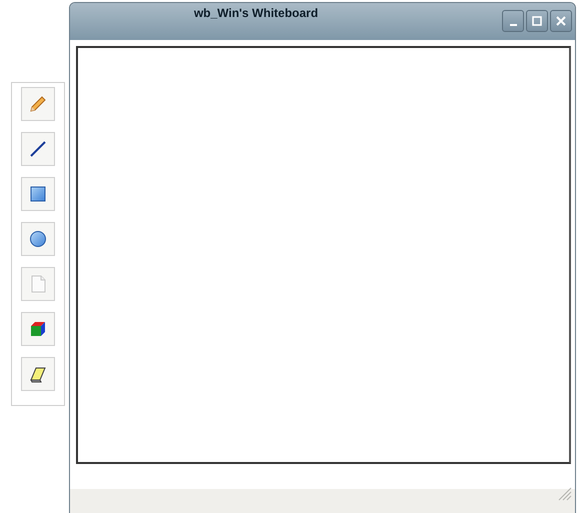 The height and width of the screenshot is (513, 579). I want to click on pencil-icon, so click(38, 104).